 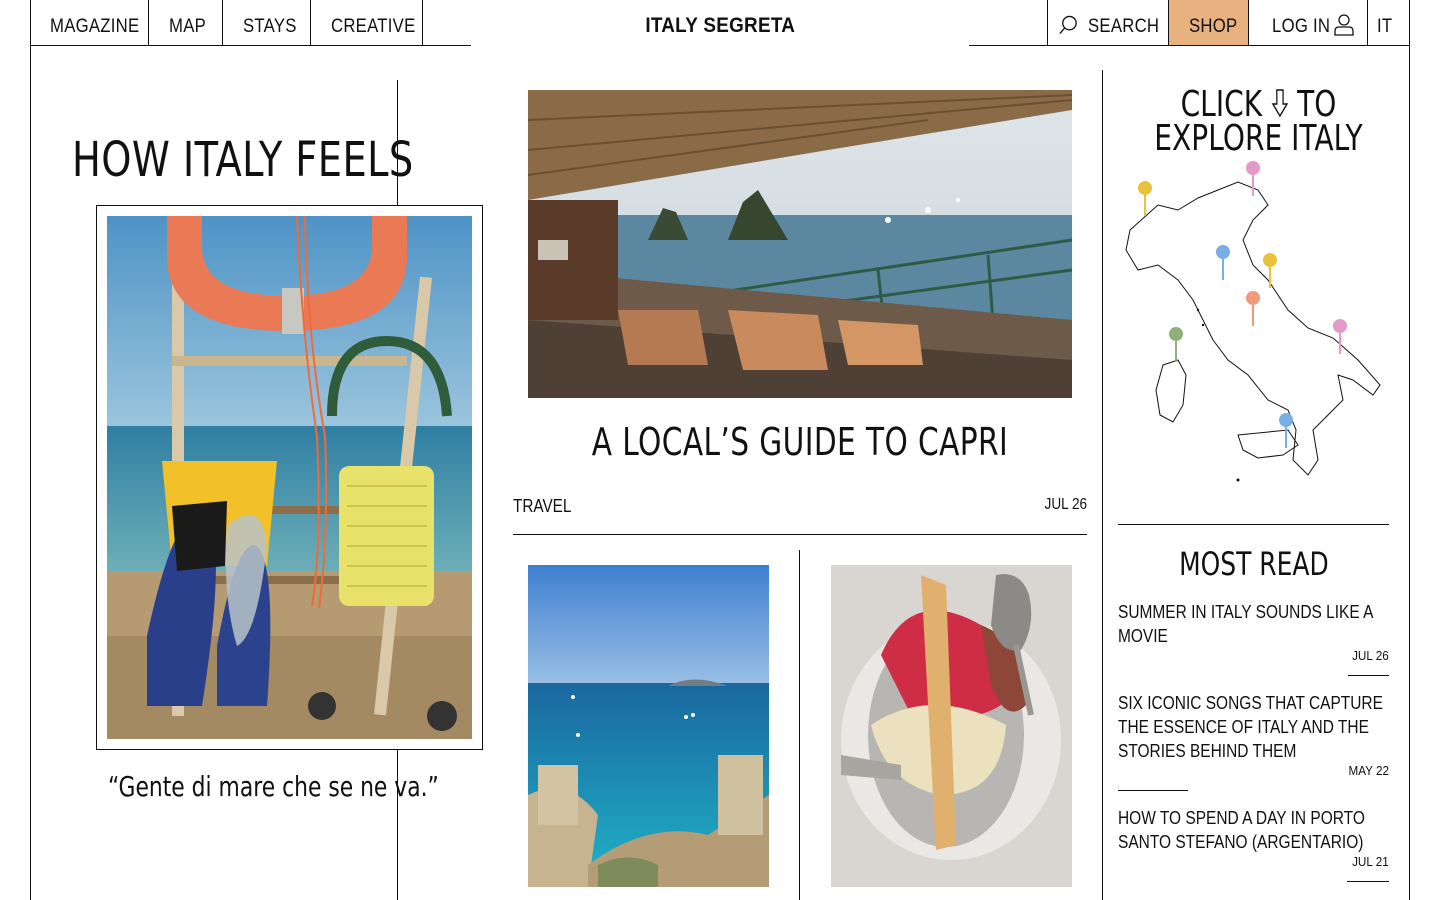 I want to click on language-toggle: IT, so click(x=1388, y=22).